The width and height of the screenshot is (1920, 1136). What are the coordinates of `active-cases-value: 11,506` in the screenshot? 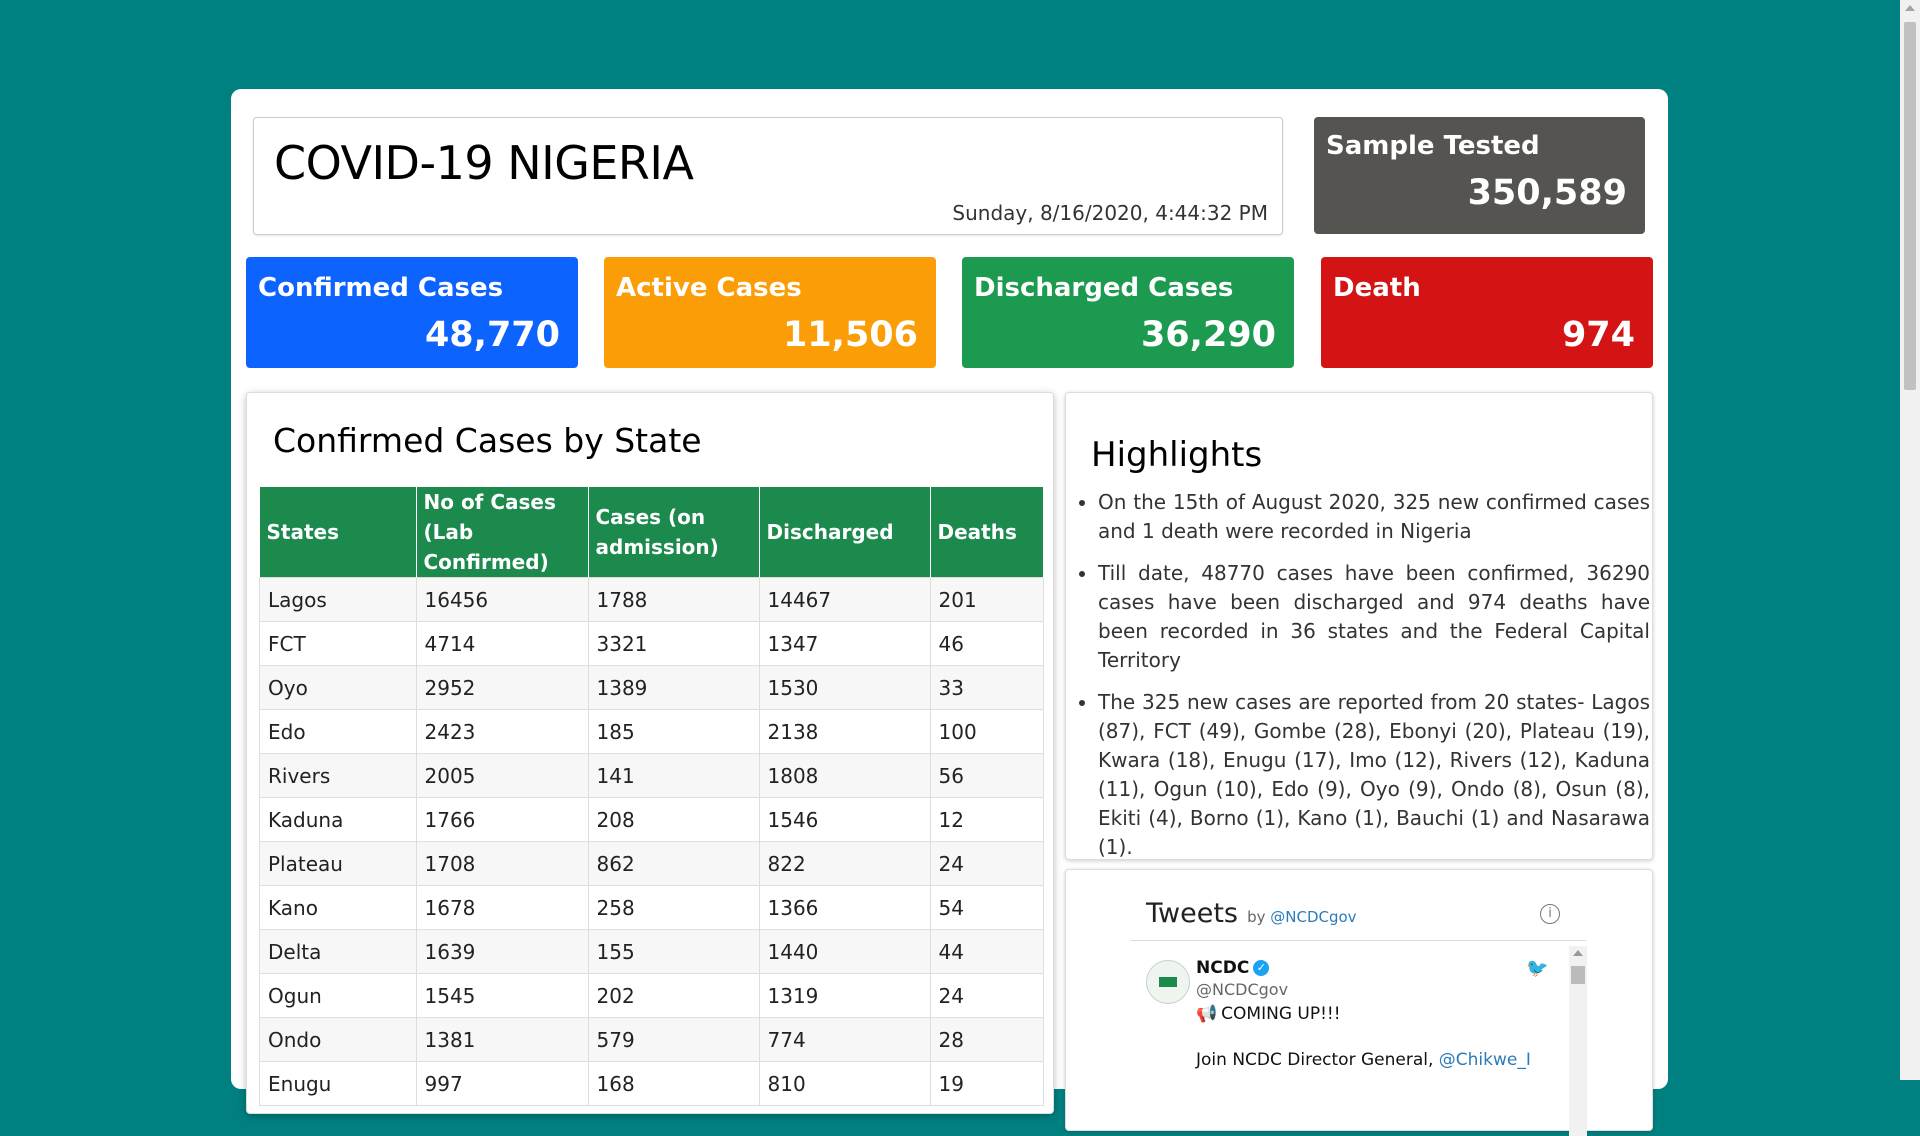 It's located at (850, 335).